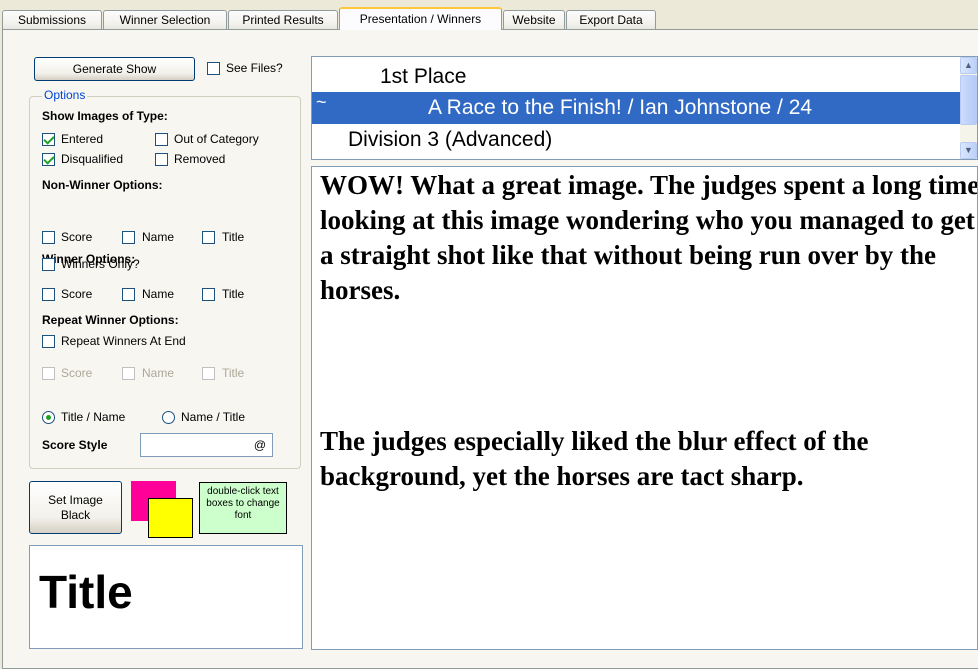  I want to click on winner-title-label: Title, so click(233, 294).